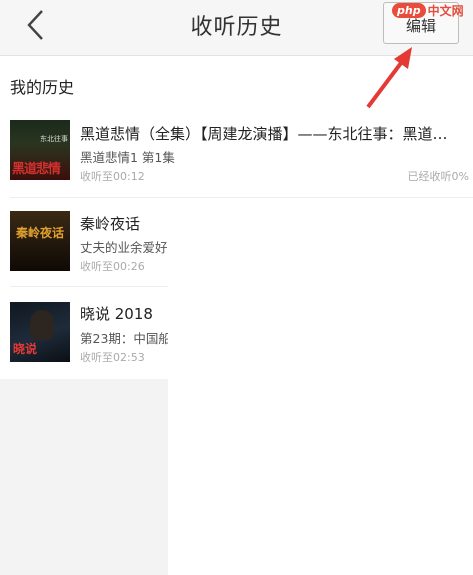 This screenshot has height=575, width=473. I want to click on watermark-text: 中文网, so click(445, 10).